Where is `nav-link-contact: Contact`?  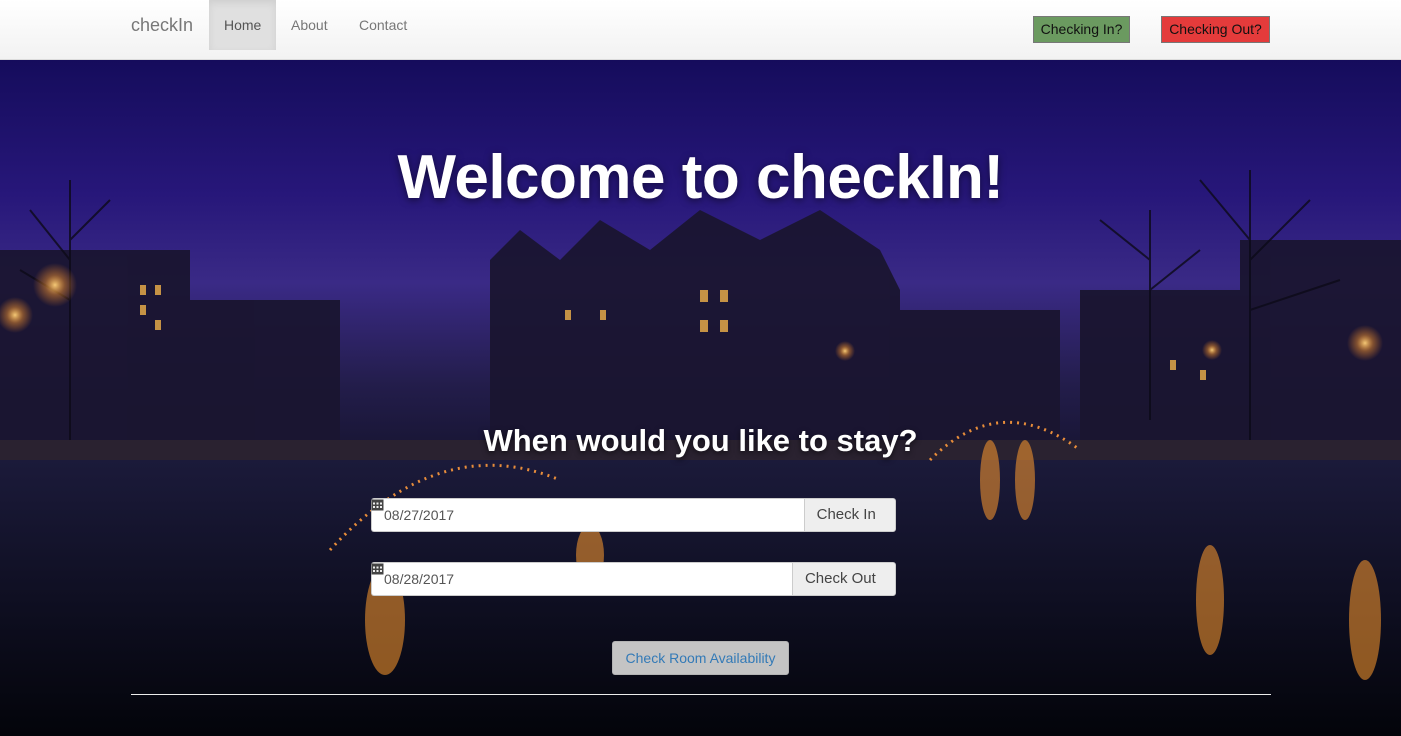 nav-link-contact: Contact is located at coordinates (383, 25).